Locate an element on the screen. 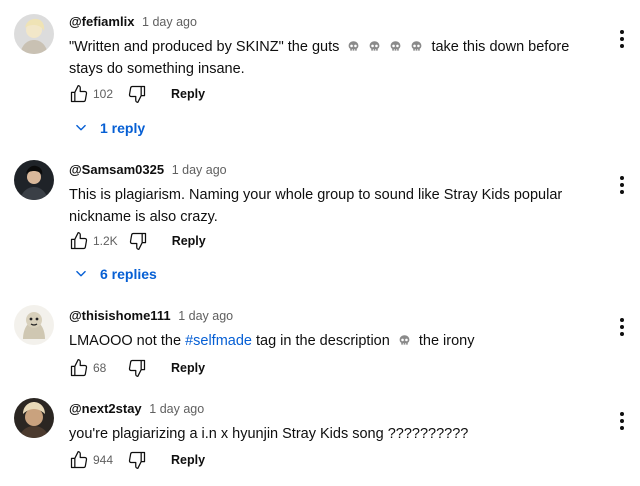 The image size is (640, 486). comment-author: @Samsam0325 is located at coordinates (116, 169).